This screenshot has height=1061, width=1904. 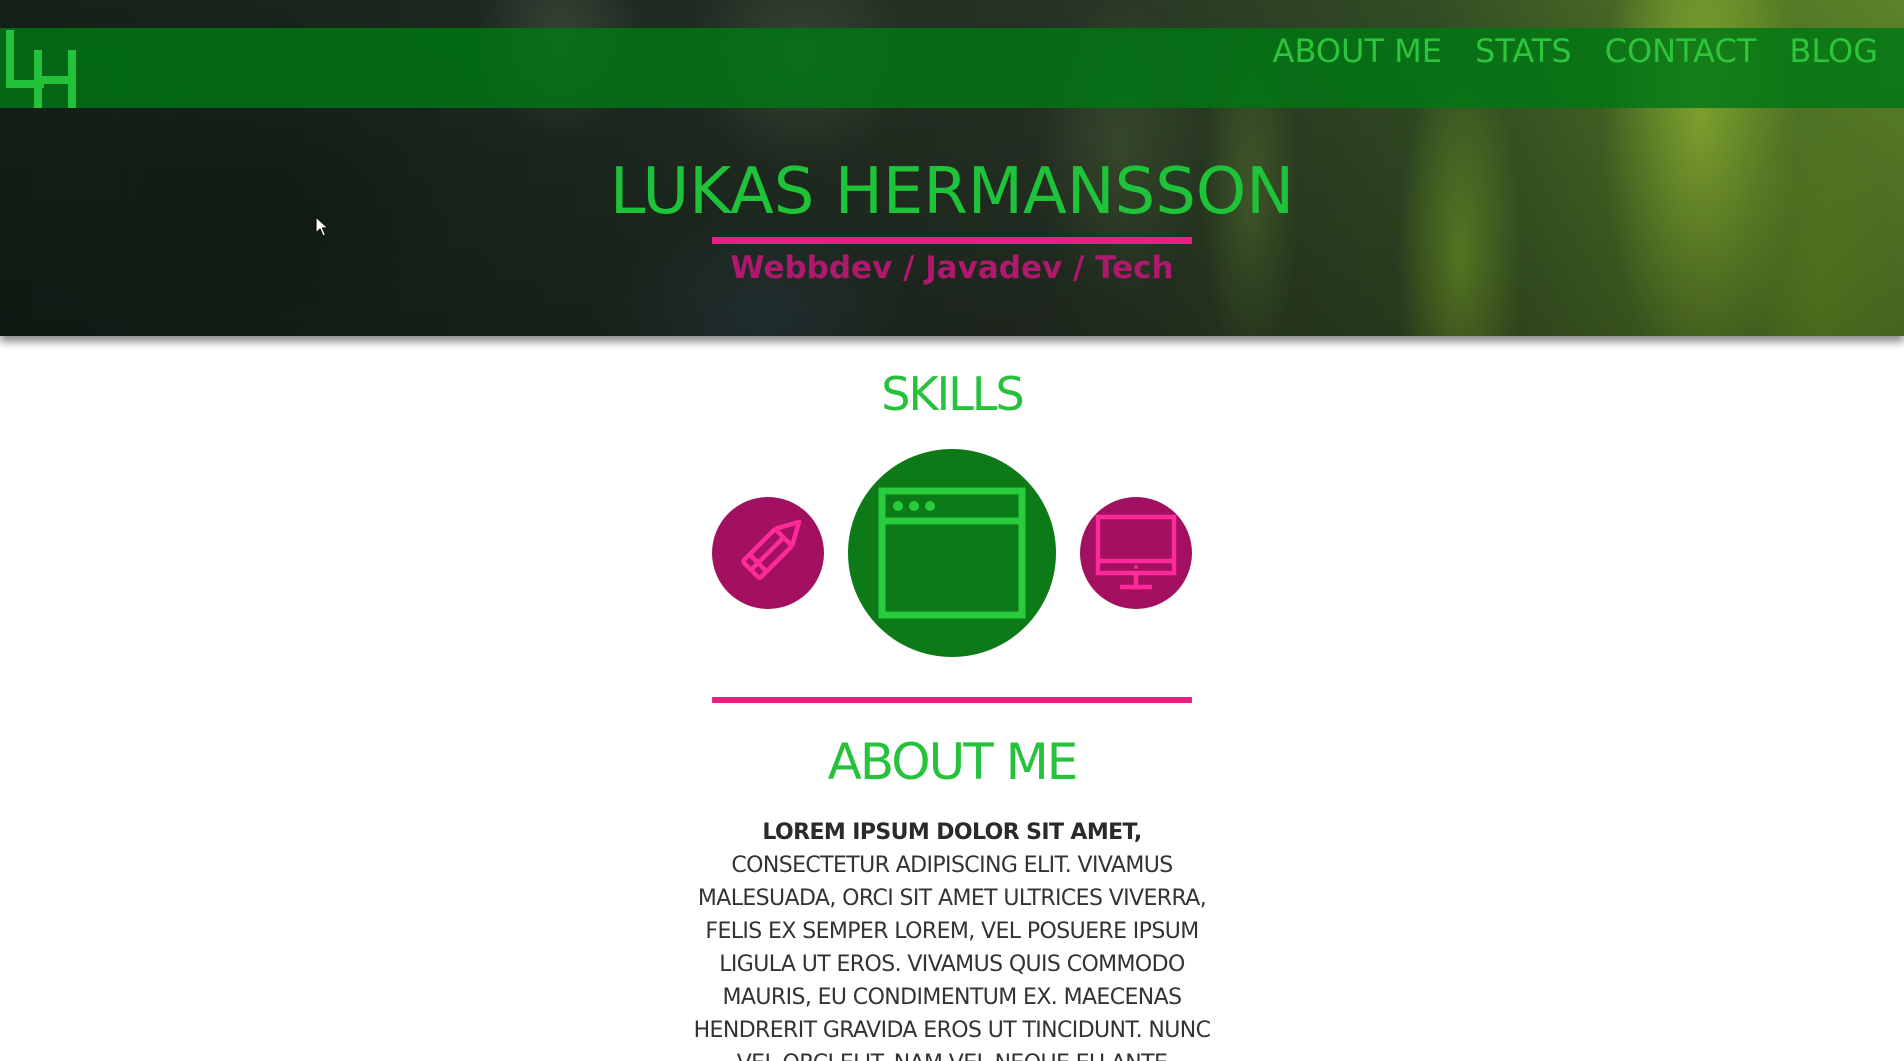 What do you see at coordinates (952, 832) in the screenshot?
I see `about-lead: LOREM IPSUM DOLOR SIT AMET,` at bounding box center [952, 832].